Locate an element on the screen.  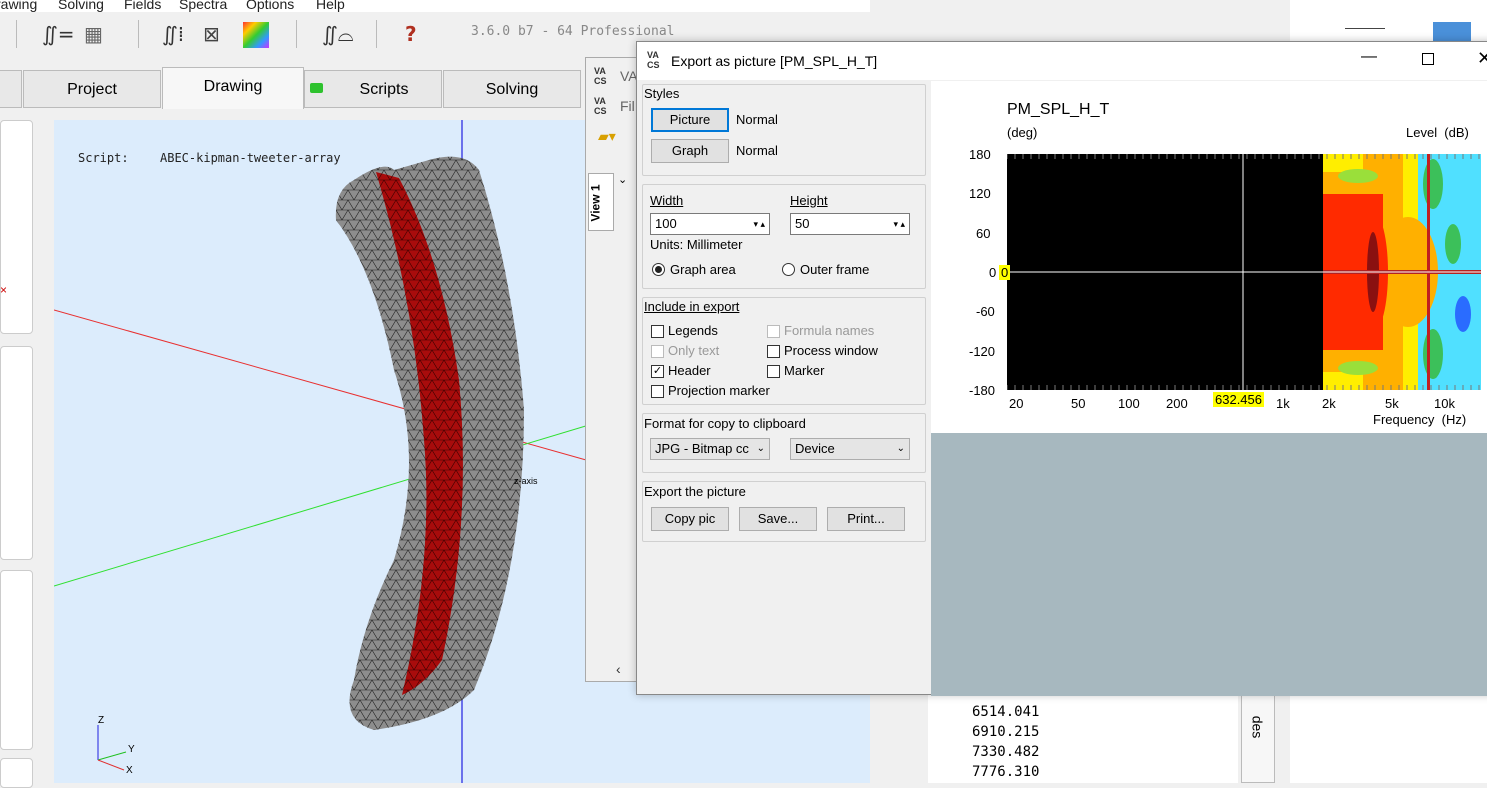
close-icon: ✕ is located at coordinates (1482, 58).